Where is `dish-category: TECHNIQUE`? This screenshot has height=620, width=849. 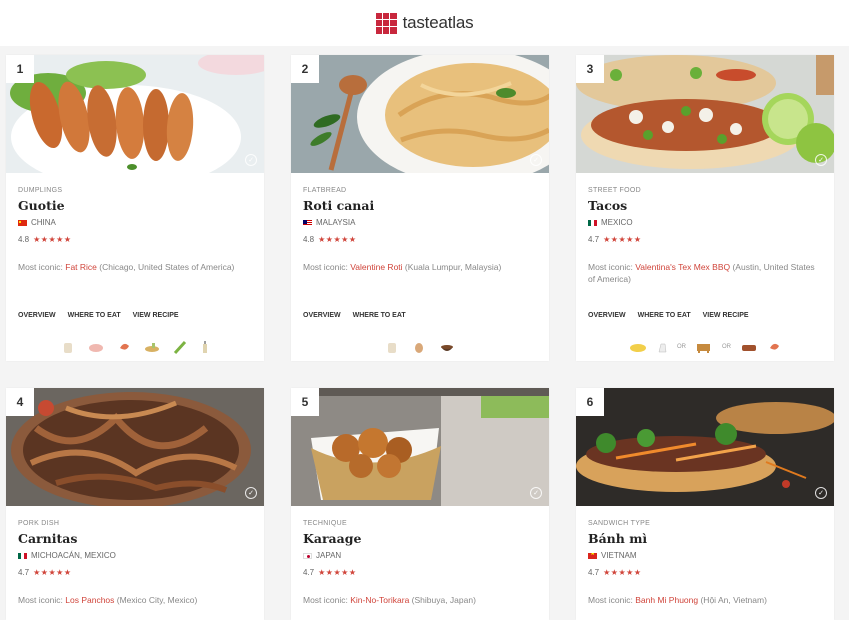
dish-category: TECHNIQUE is located at coordinates (325, 523).